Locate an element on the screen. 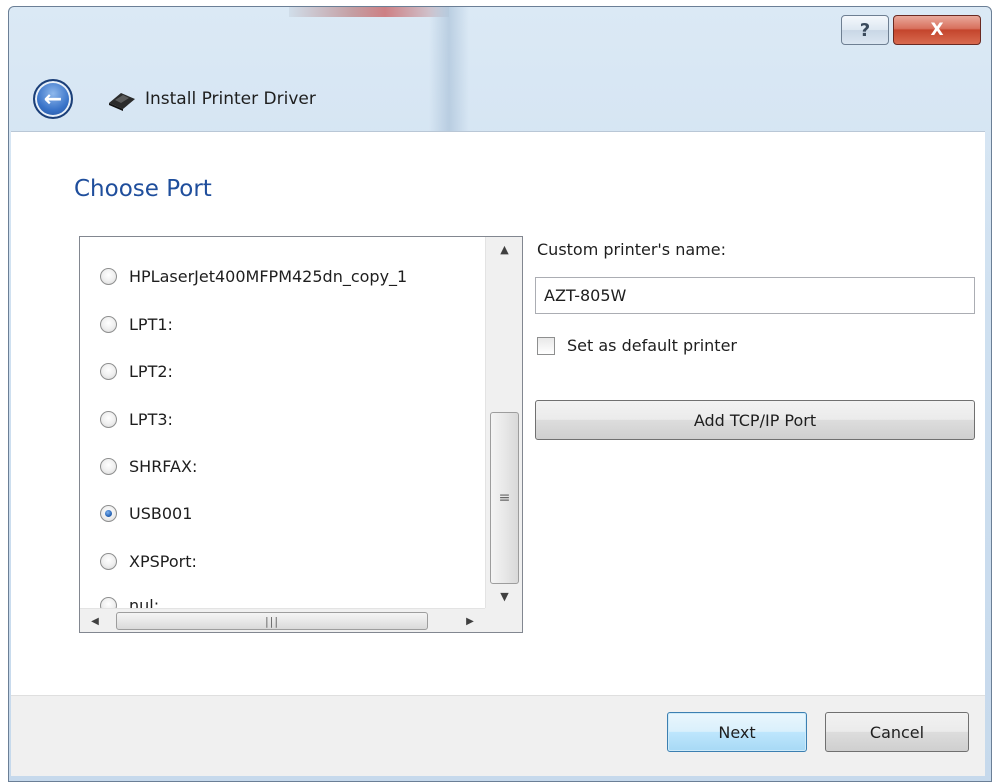 The height and width of the screenshot is (782, 992). triangle-left-icon: ◀ is located at coordinates (95, 621).